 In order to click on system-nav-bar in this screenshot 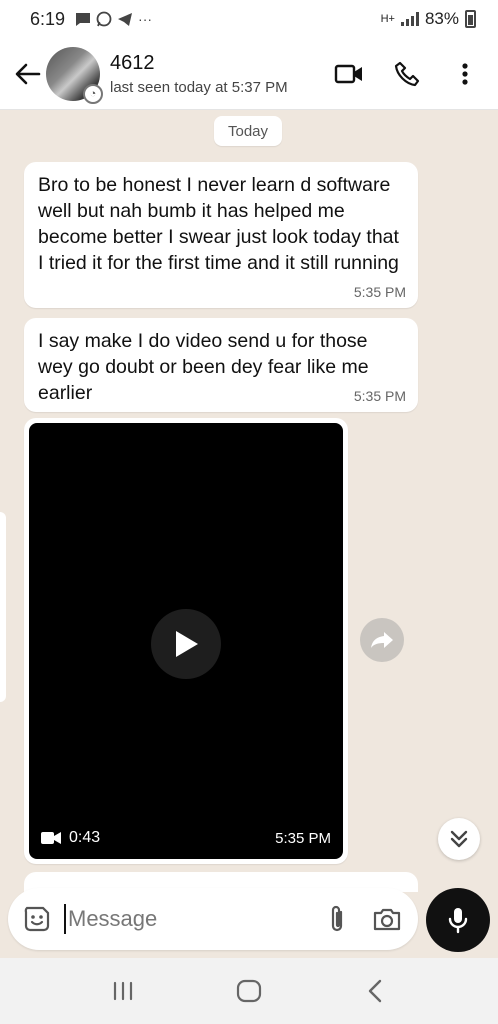, I will do `click(249, 991)`.